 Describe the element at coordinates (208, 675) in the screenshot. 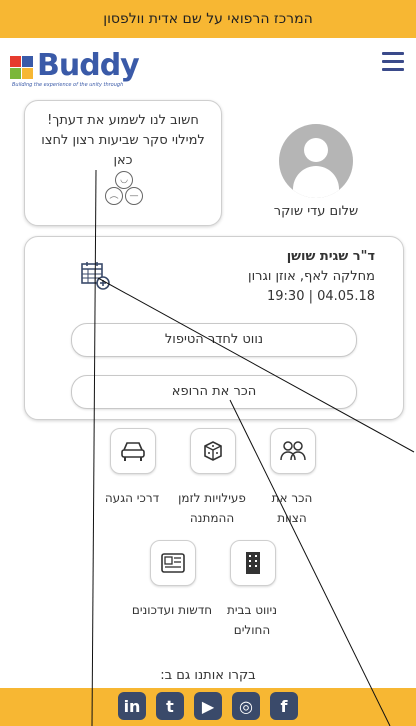

I see `visit-us-text: בקרו אותנו גם ב:` at that location.